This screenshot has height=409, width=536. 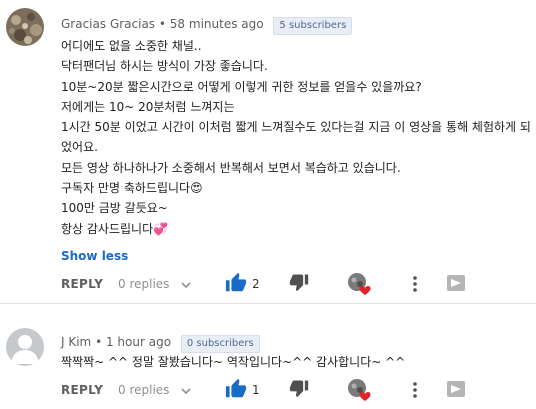 What do you see at coordinates (233, 362) in the screenshot?
I see `comment-line: 짝짝짝~ ^^ 정말 잘봤습니다~ 역작입니다~^^ 감사합니다~ ^^` at bounding box center [233, 362].